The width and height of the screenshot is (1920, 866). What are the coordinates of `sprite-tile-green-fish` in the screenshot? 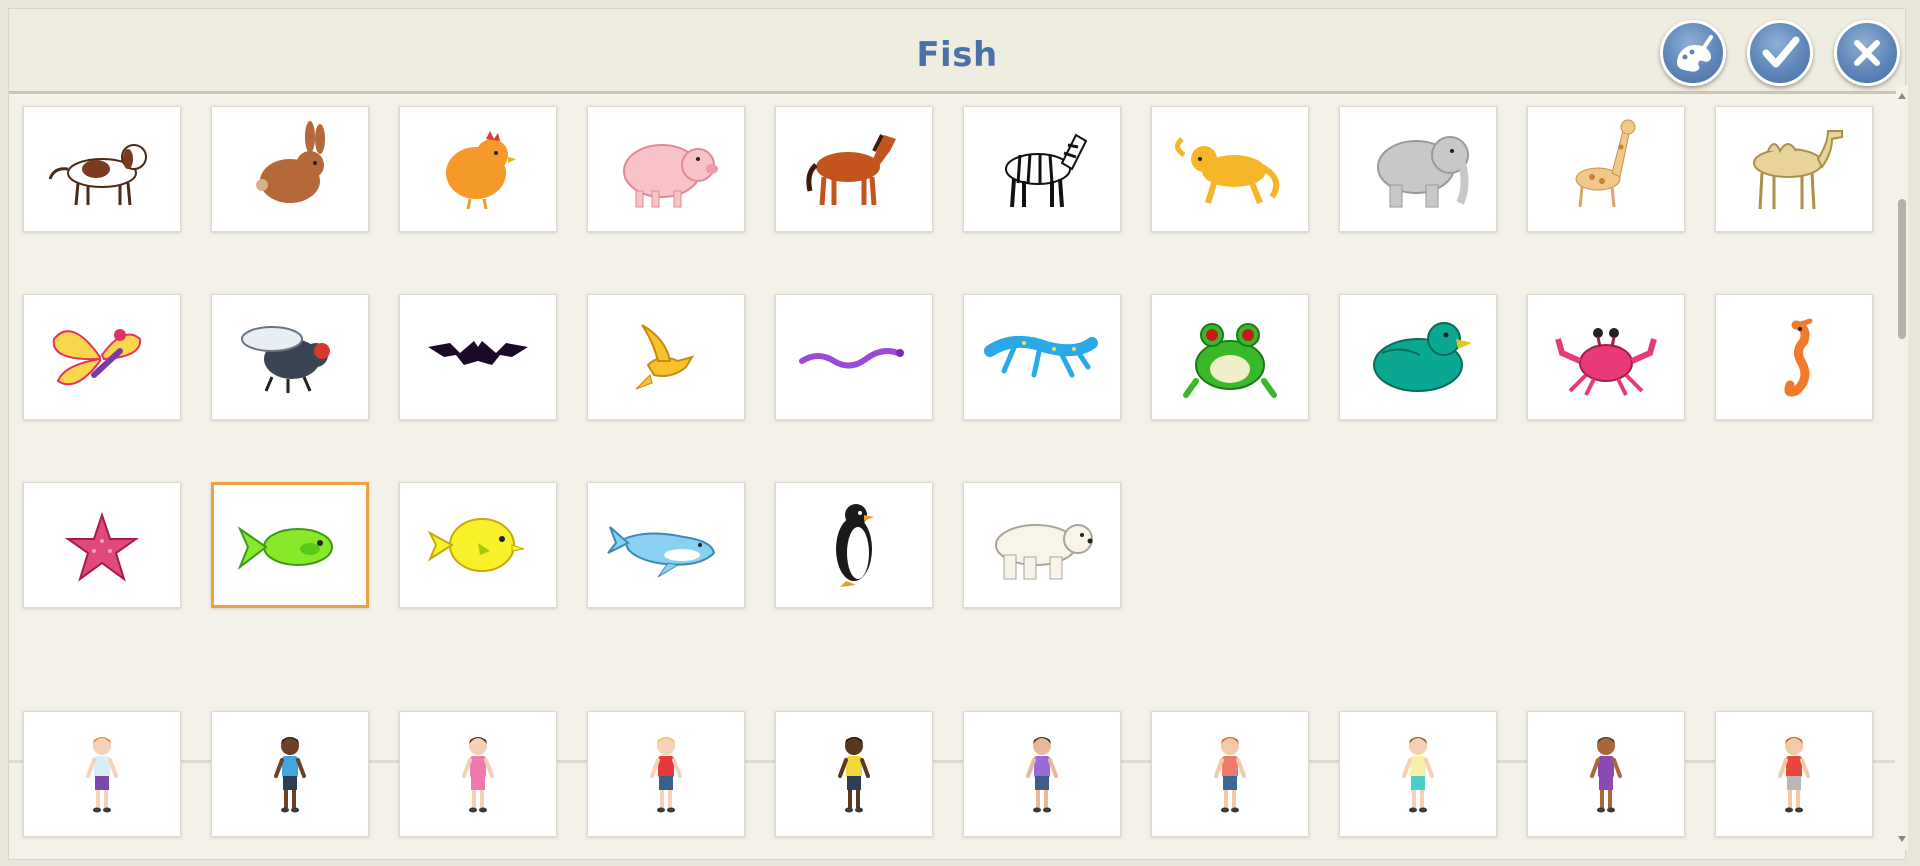 It's located at (290, 545).